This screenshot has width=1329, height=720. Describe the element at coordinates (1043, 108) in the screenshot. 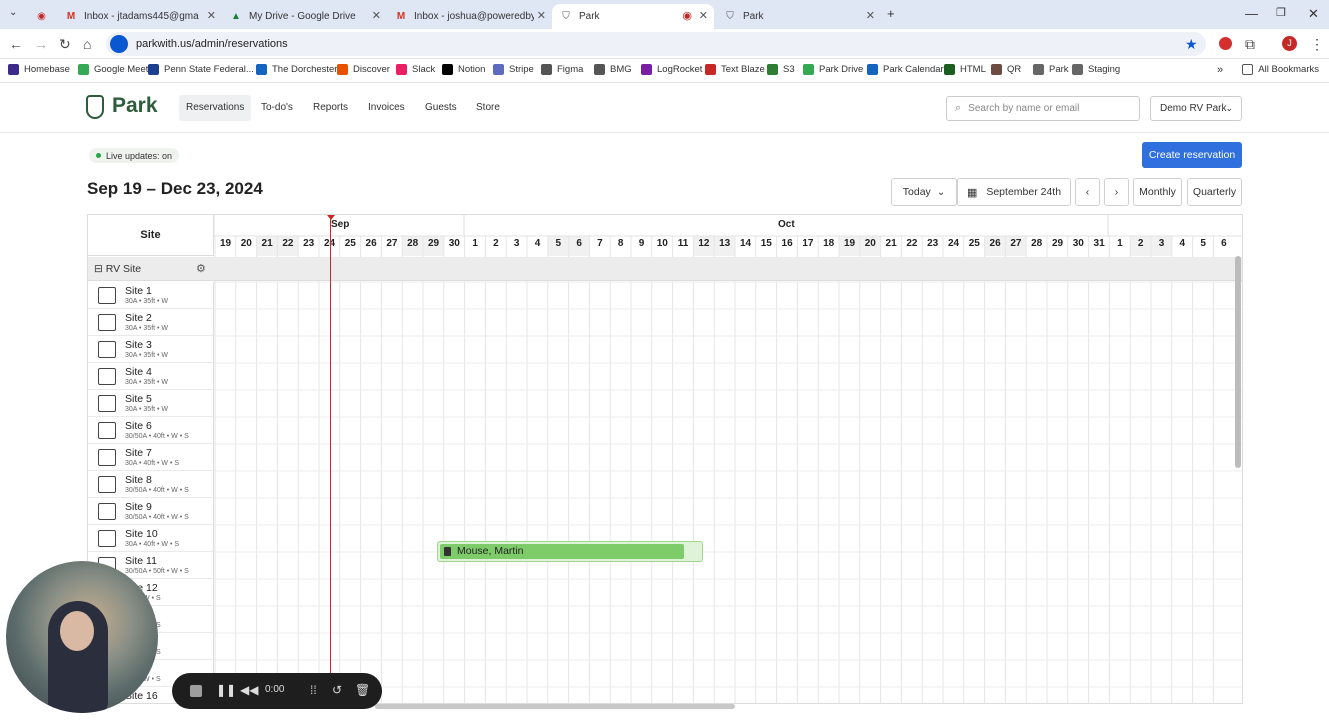

I see `search-input: ⌕ Search by name or email` at that location.